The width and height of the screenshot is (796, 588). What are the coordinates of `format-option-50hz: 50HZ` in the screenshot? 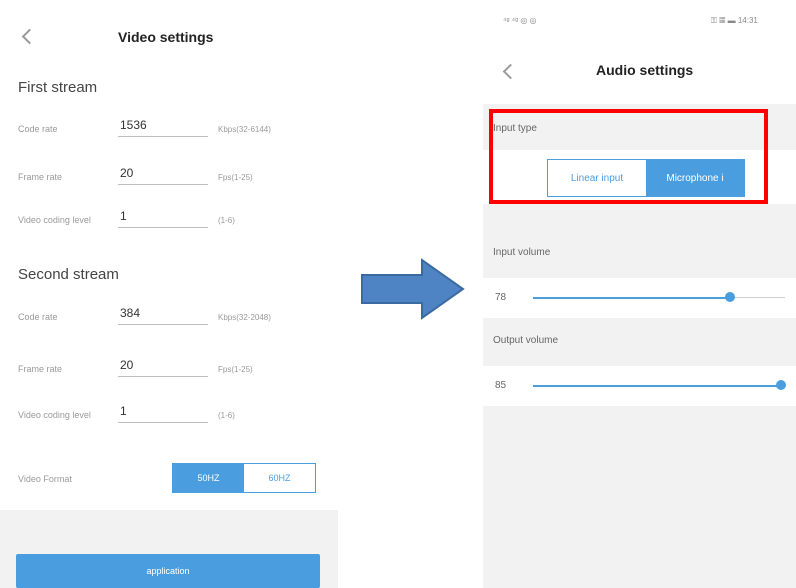 It's located at (208, 478).